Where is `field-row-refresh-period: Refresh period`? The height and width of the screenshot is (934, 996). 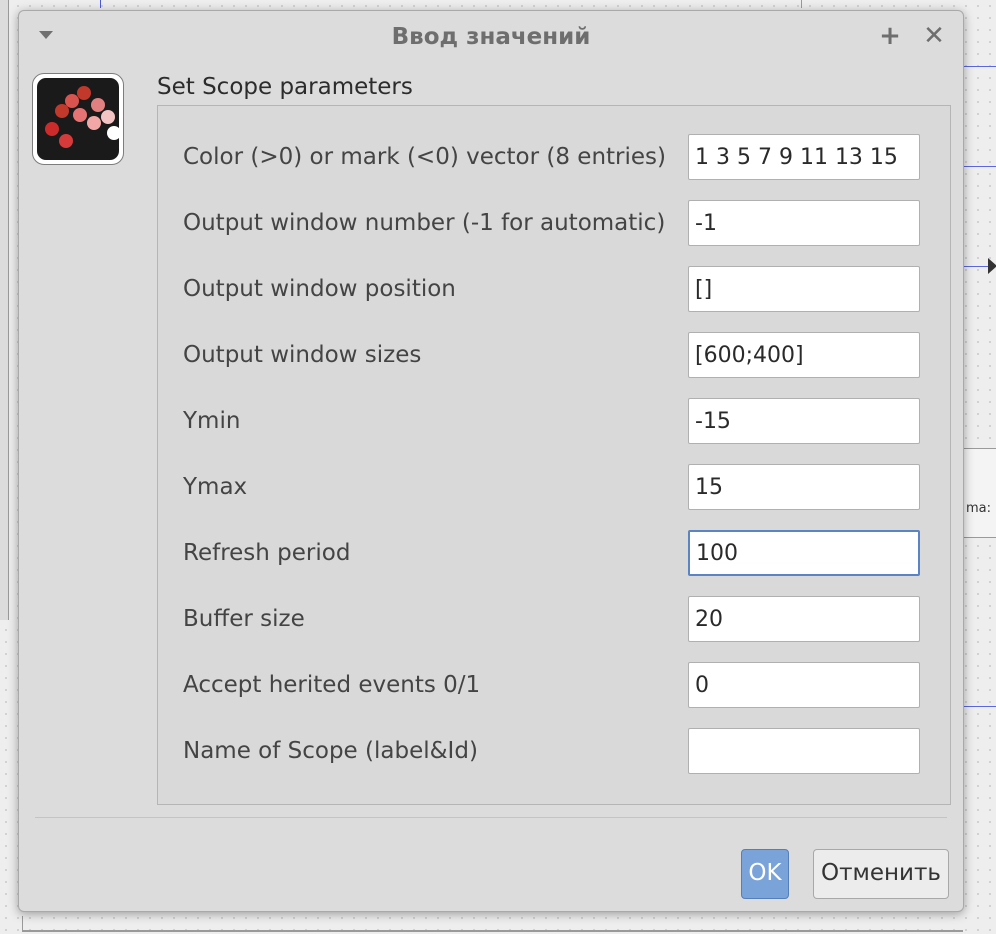 field-row-refresh-period: Refresh period is located at coordinates (554, 555).